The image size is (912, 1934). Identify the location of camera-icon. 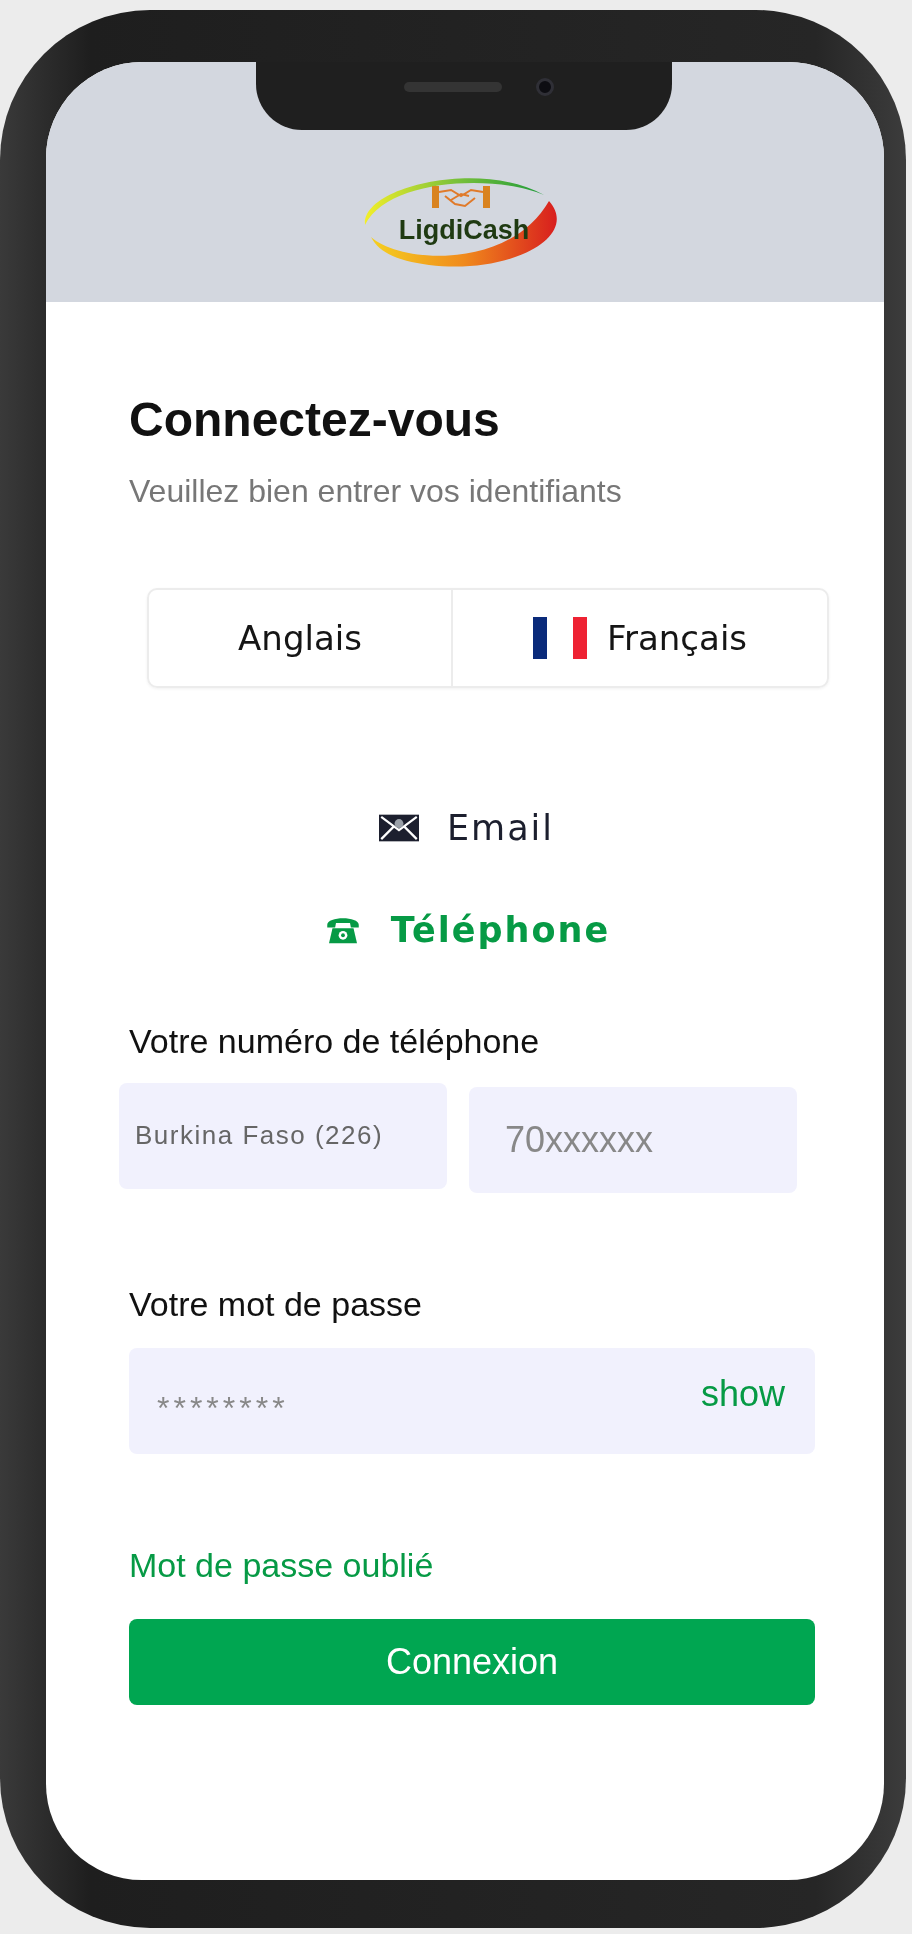
(545, 87).